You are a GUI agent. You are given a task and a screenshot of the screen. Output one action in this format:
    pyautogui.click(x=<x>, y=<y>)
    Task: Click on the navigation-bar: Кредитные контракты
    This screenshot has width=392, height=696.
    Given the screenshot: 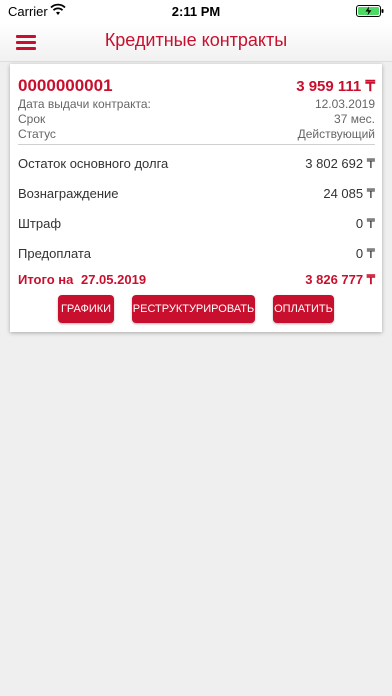 What is the action you would take?
    pyautogui.click(x=196, y=42)
    